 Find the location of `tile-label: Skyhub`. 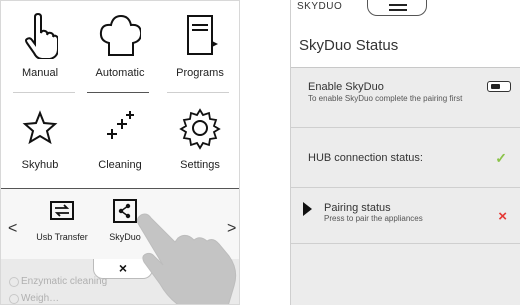

tile-label: Skyhub is located at coordinates (40, 165).